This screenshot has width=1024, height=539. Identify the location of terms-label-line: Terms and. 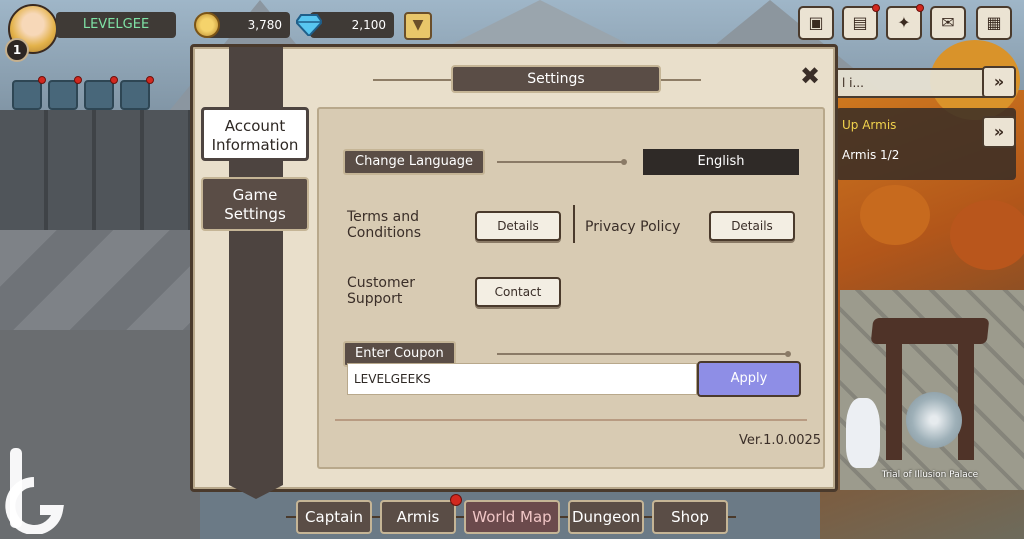
(383, 217).